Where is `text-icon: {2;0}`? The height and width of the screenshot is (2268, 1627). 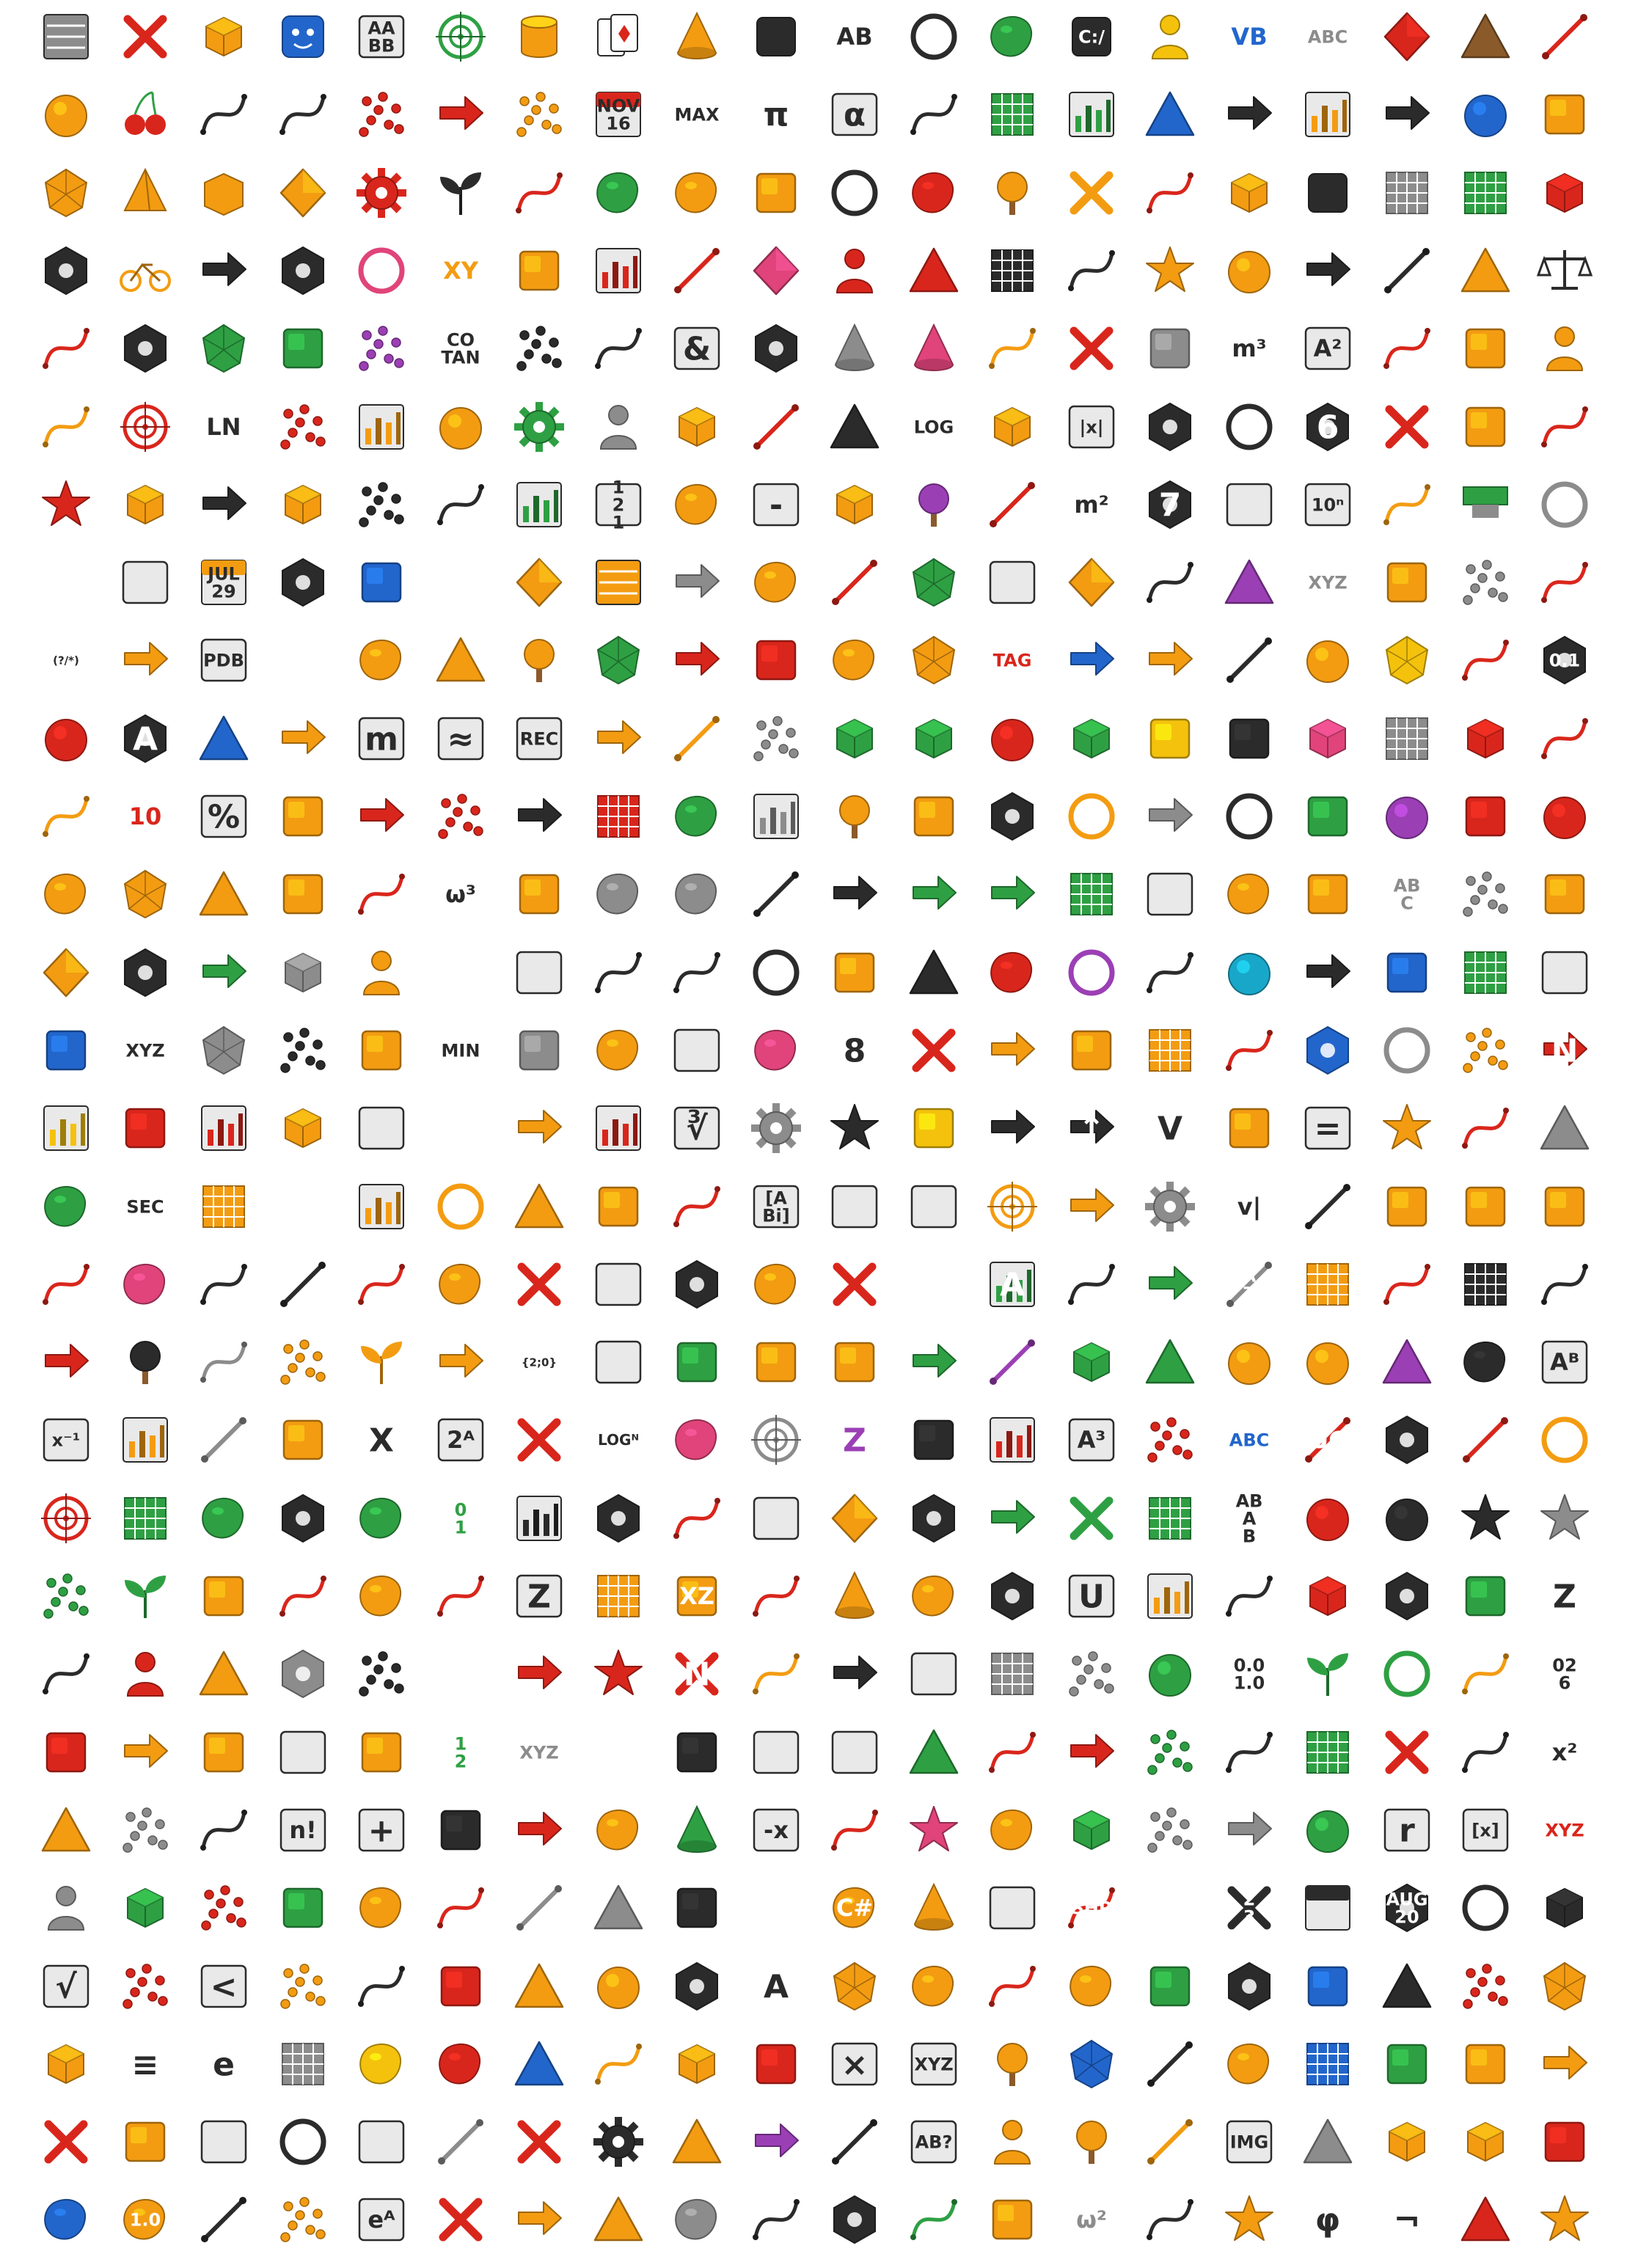 text-icon: {2;0} is located at coordinates (539, 1362).